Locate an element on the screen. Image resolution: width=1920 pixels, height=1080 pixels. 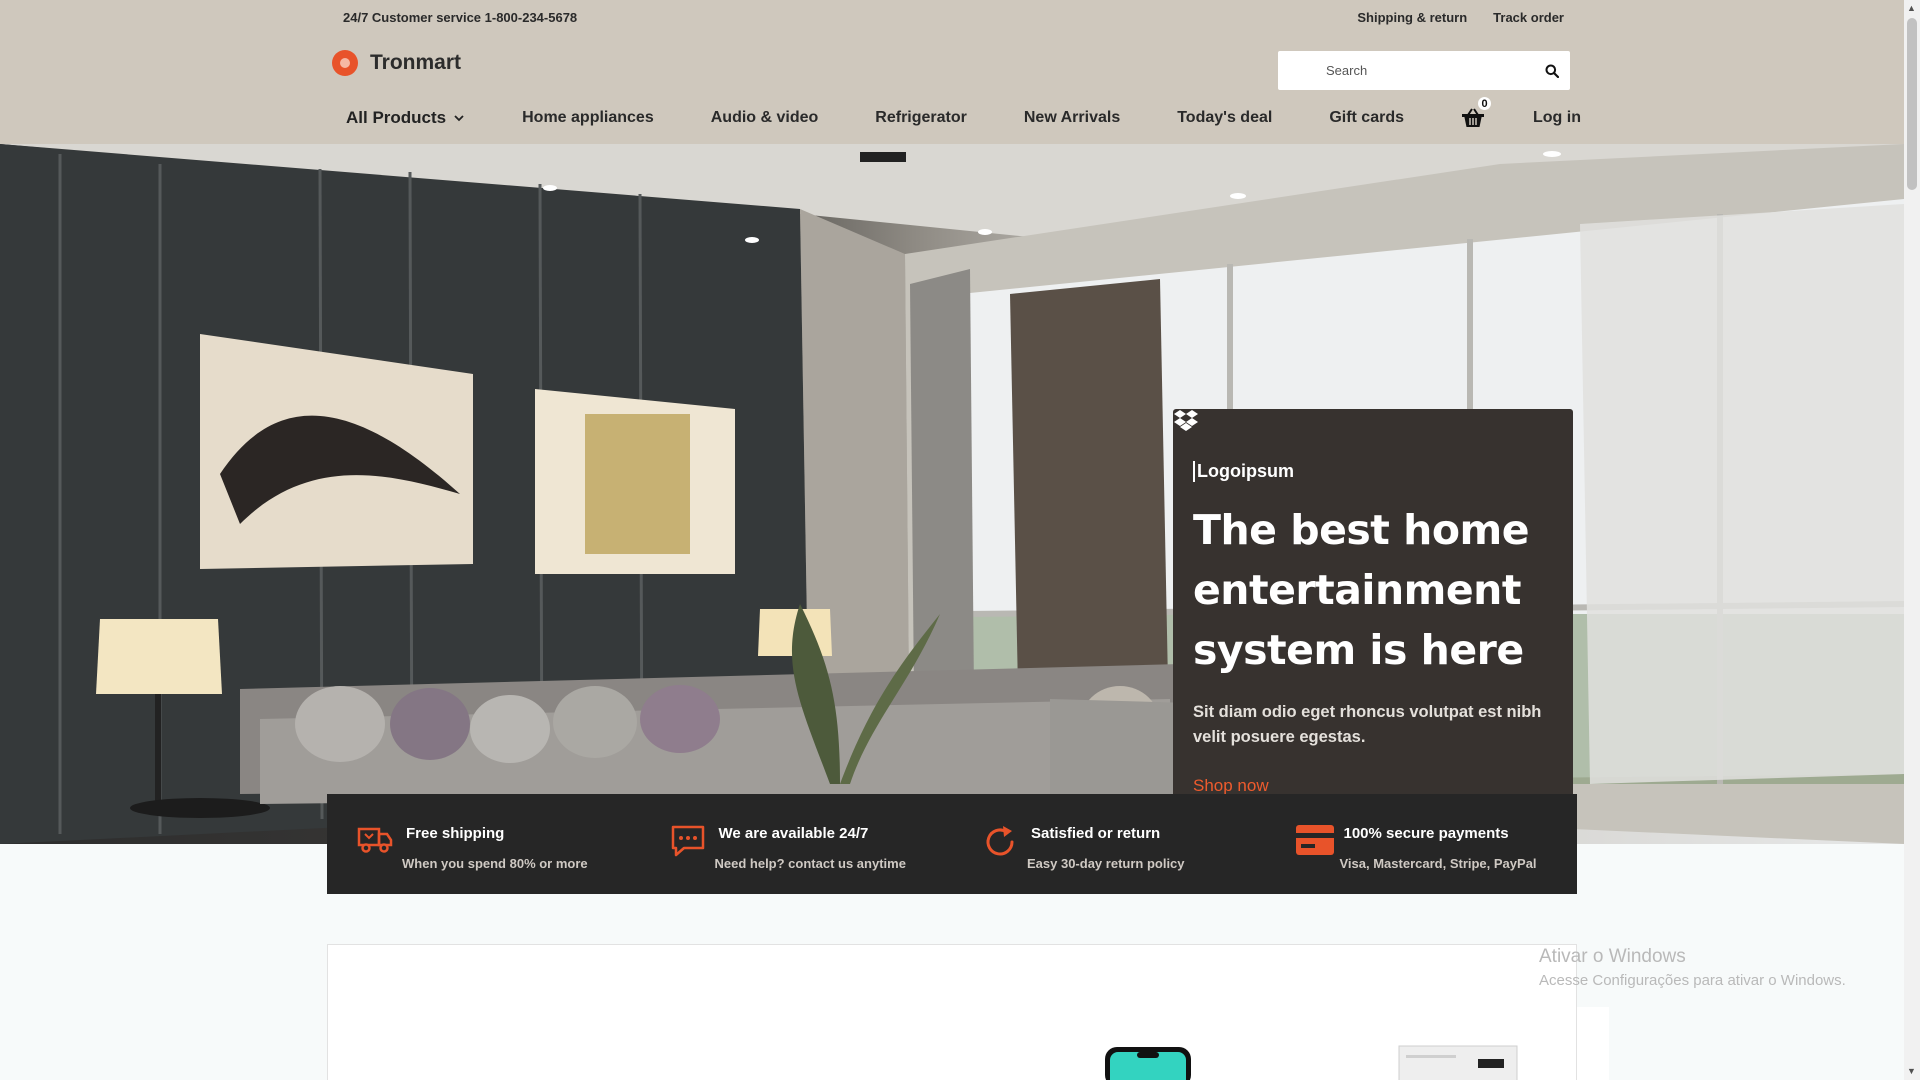
scroll-down-icon: ▼ is located at coordinates (1911, 1071).